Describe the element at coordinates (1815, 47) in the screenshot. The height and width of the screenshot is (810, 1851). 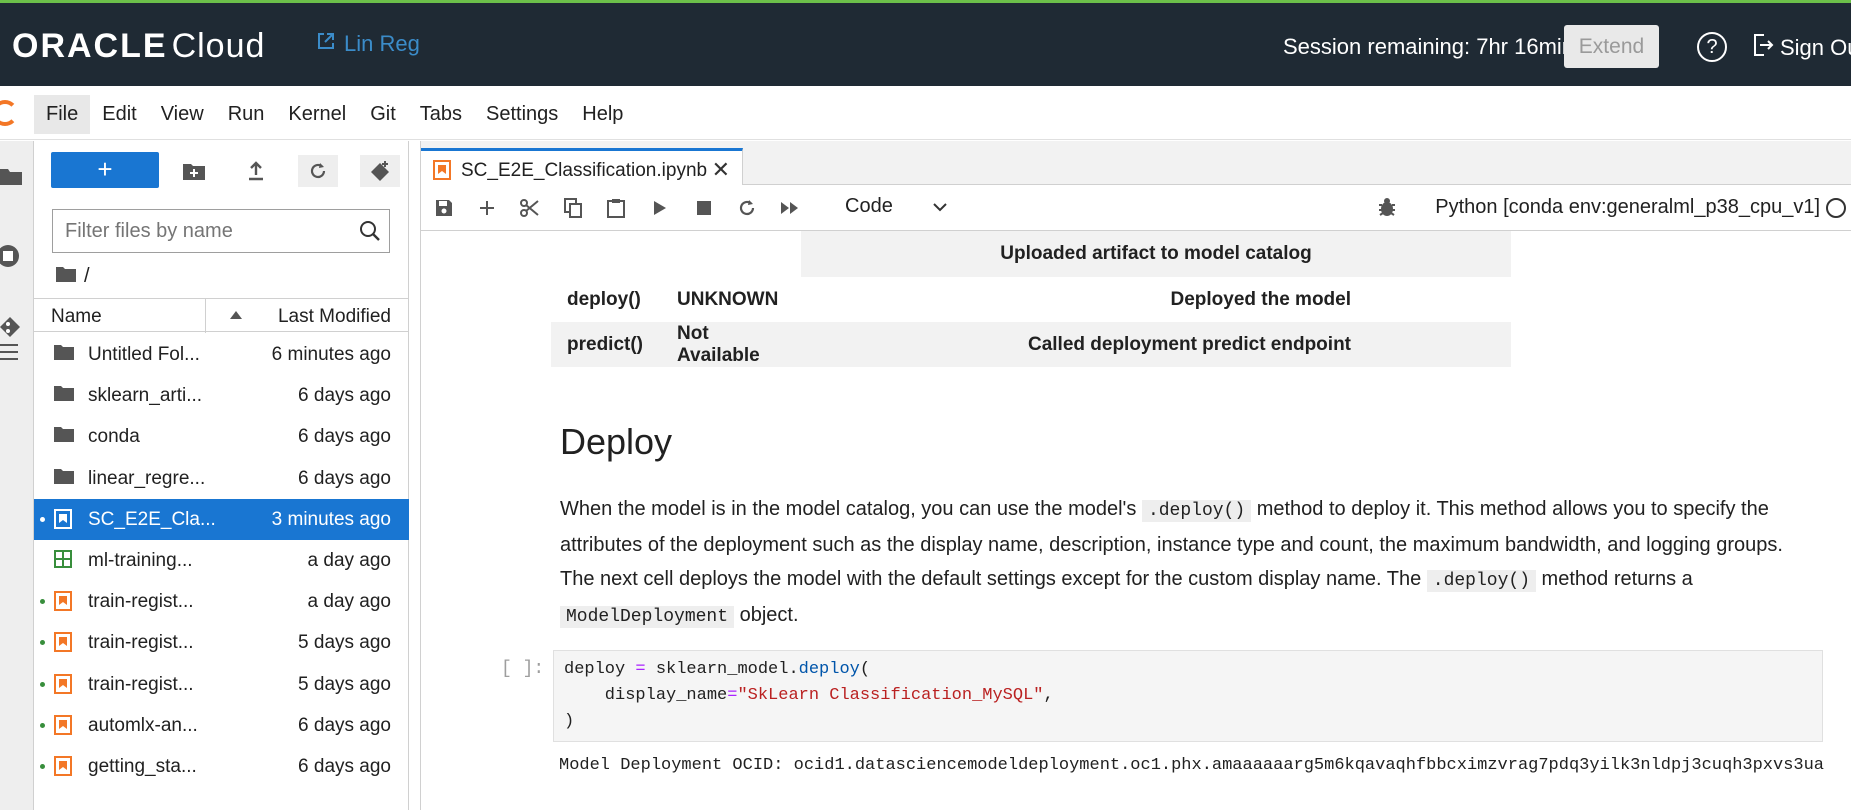
I see `sign-out-label: Sign Out` at that location.